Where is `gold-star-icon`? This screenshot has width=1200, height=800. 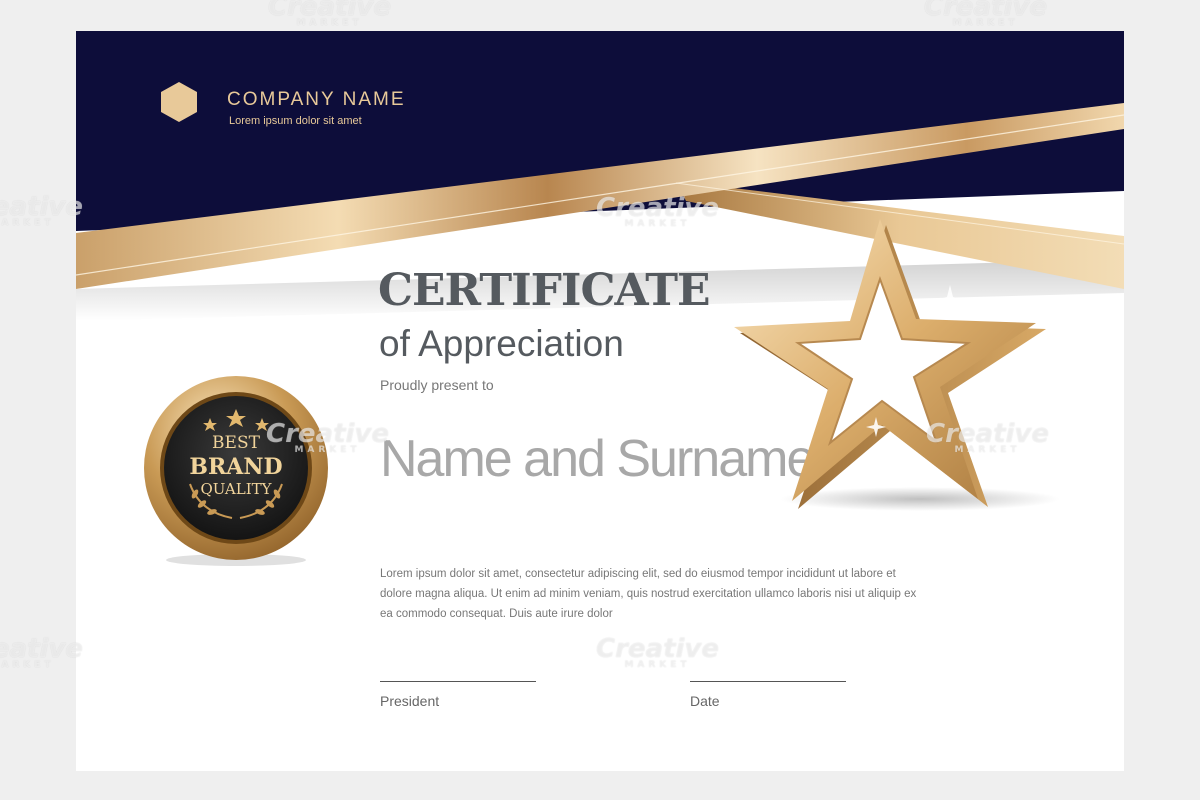 gold-star-icon is located at coordinates (897, 365).